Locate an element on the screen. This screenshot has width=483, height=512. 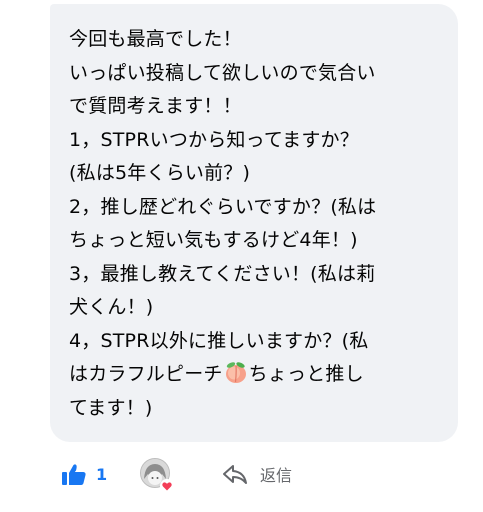
reactor-avatar is located at coordinates (157, 475).